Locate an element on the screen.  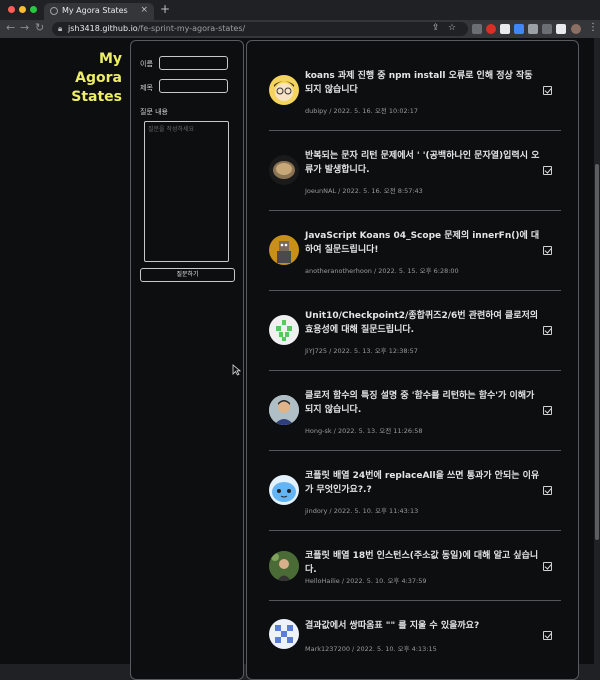
avatar-cute-character-icon is located at coordinates (284, 490).